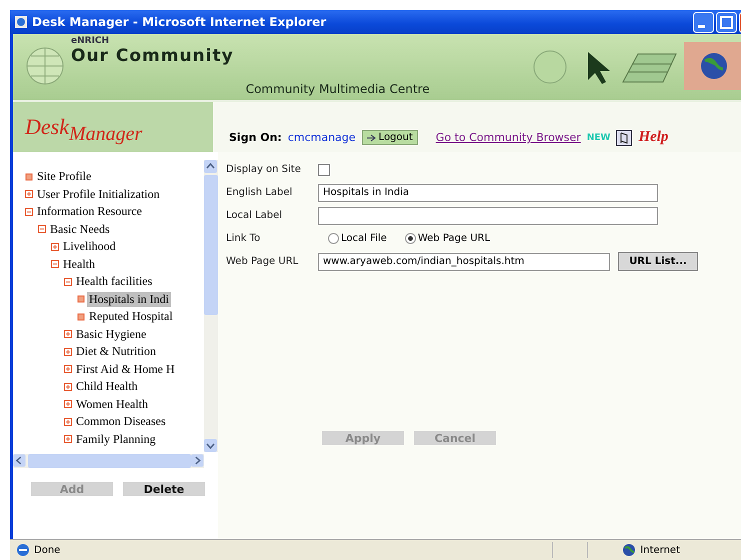  Describe the element at coordinates (89, 246) in the screenshot. I see `tree-item: Livelihood` at that location.